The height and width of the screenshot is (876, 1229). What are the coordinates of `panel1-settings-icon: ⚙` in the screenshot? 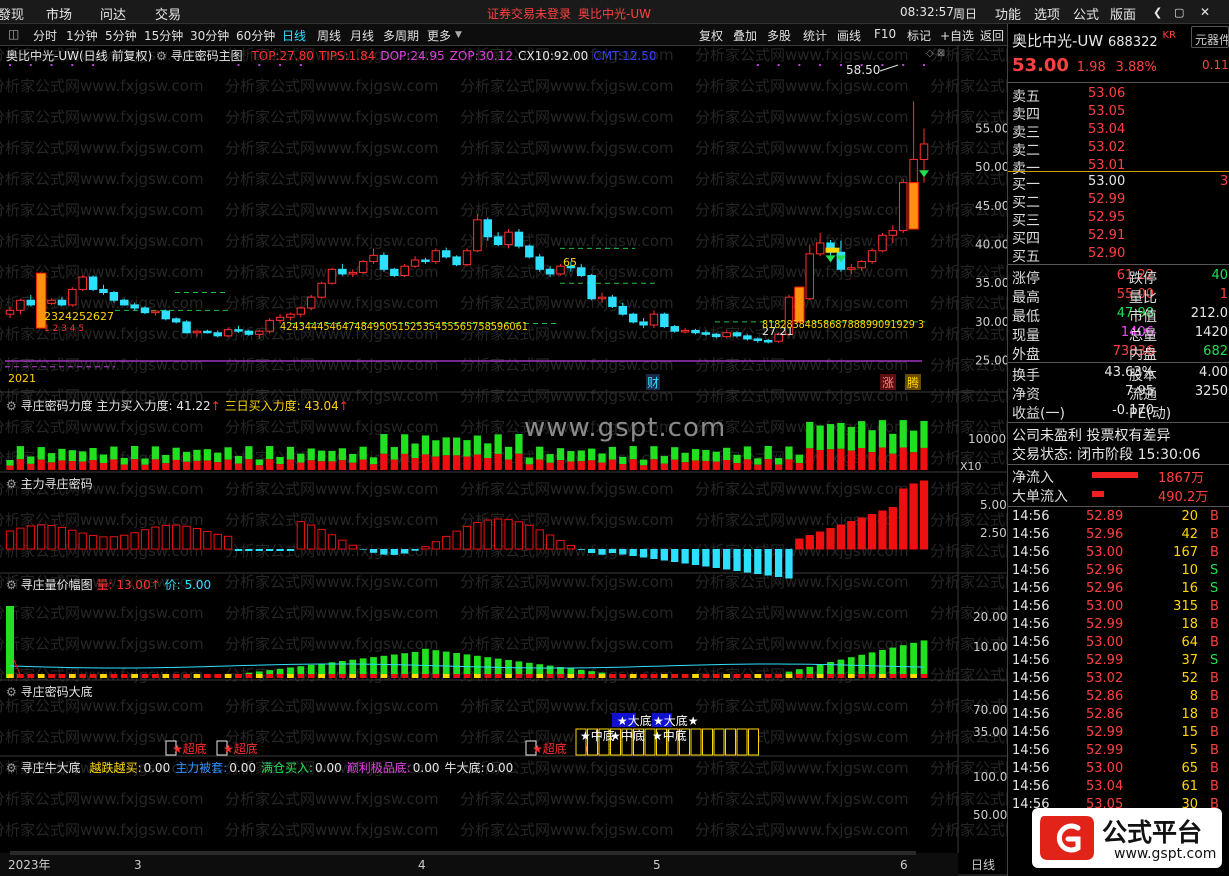 It's located at (11, 406).